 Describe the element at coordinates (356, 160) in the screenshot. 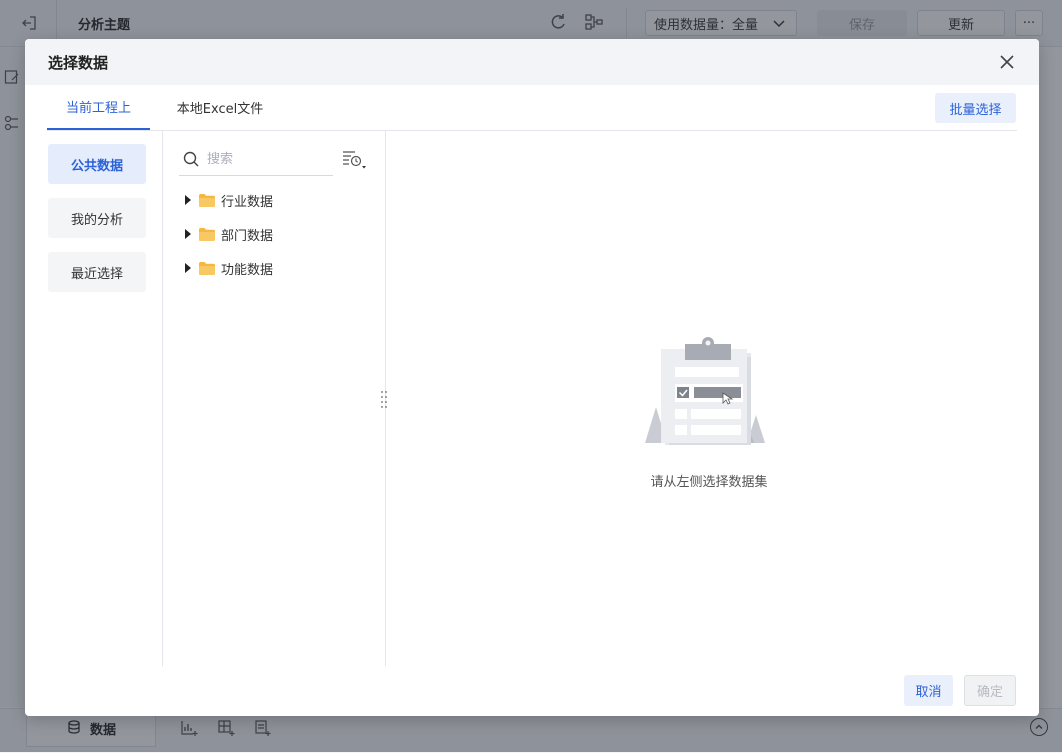

I see `sort-history-icon` at that location.